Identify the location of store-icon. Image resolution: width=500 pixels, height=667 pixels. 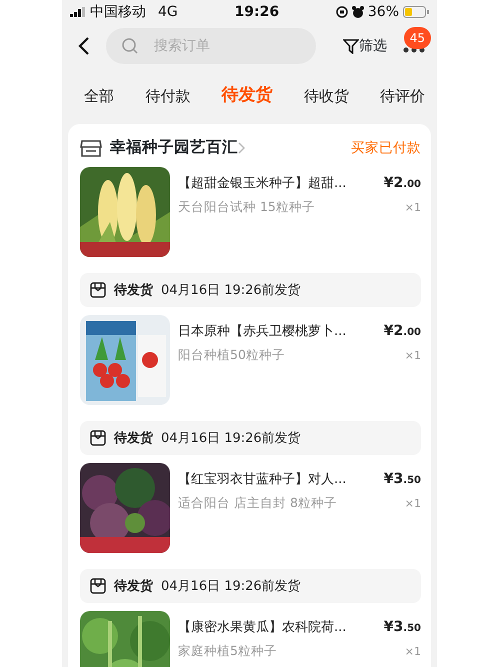
(91, 148).